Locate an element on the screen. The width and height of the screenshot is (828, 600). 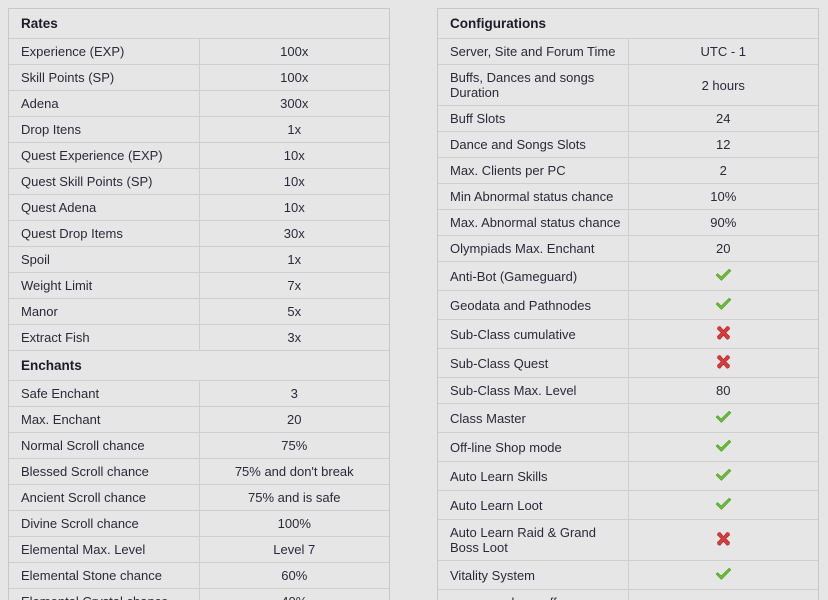
row-value: 300x is located at coordinates (294, 103).